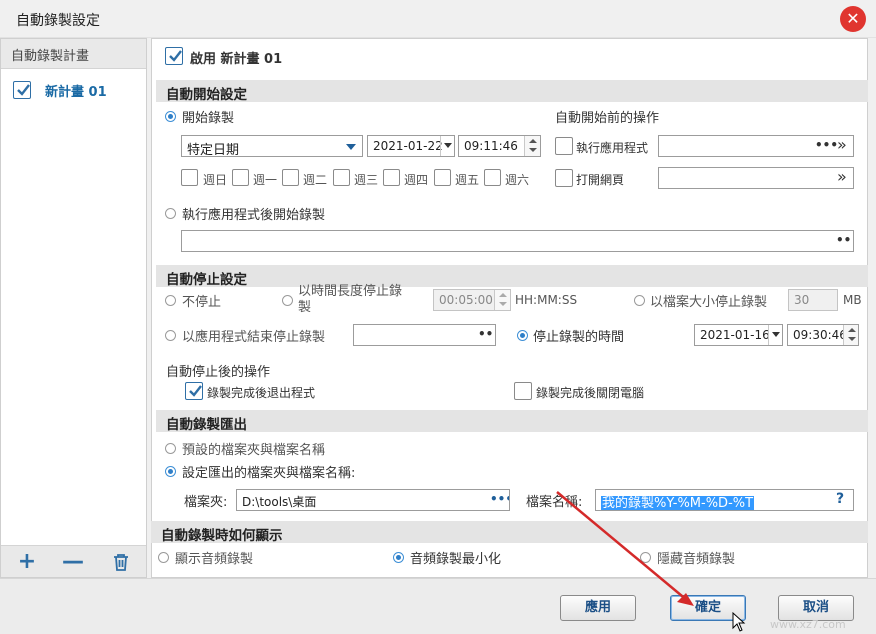 The image size is (876, 634). What do you see at coordinates (189, 177) in the screenshot?
I see `weekday-checkbox-sun` at bounding box center [189, 177].